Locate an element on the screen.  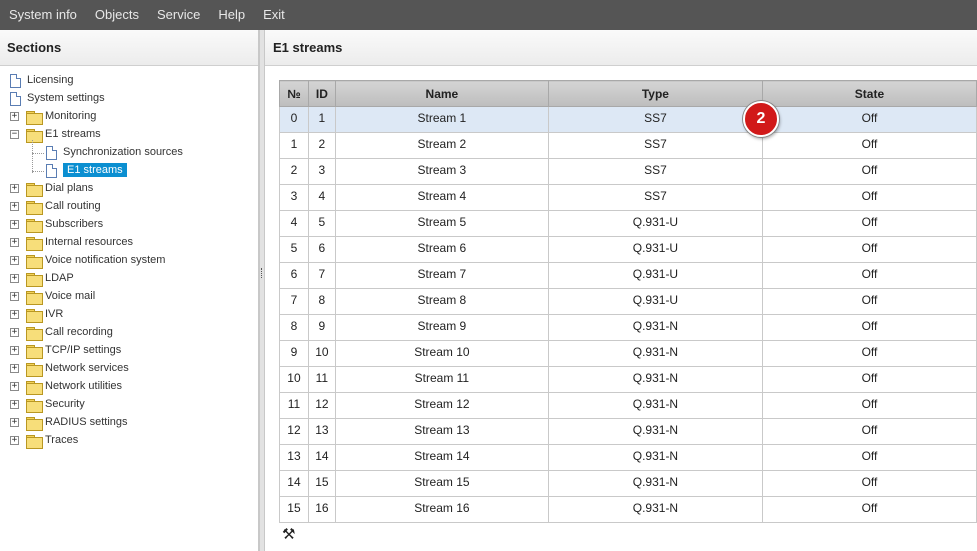
table-row: 15 16 Stream 16 Q.931-N Off is located at coordinates (628, 509).